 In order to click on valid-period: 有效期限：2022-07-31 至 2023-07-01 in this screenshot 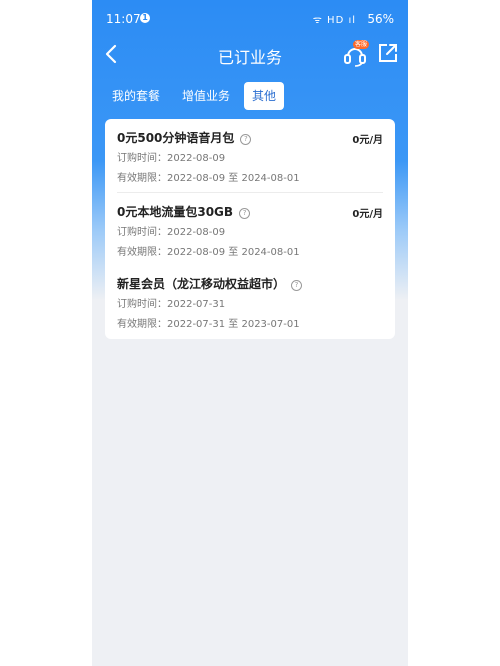, I will do `click(208, 324)`.